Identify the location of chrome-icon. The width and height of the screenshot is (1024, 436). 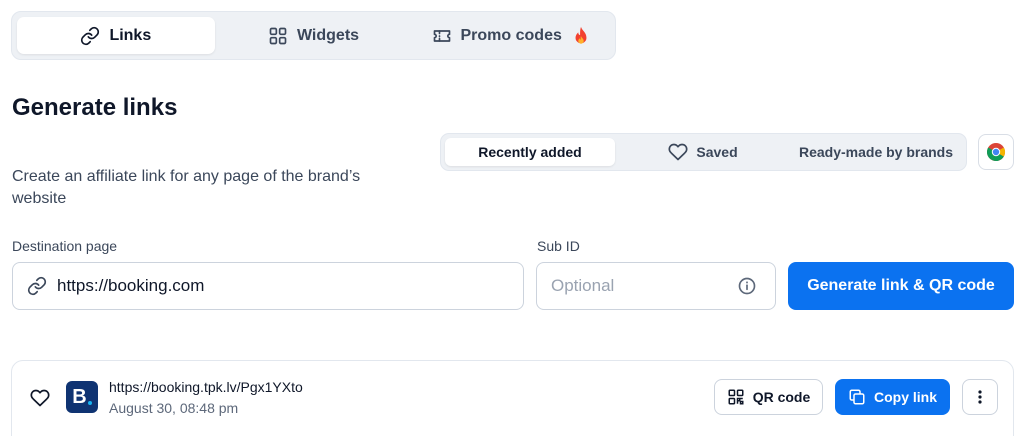
(996, 152).